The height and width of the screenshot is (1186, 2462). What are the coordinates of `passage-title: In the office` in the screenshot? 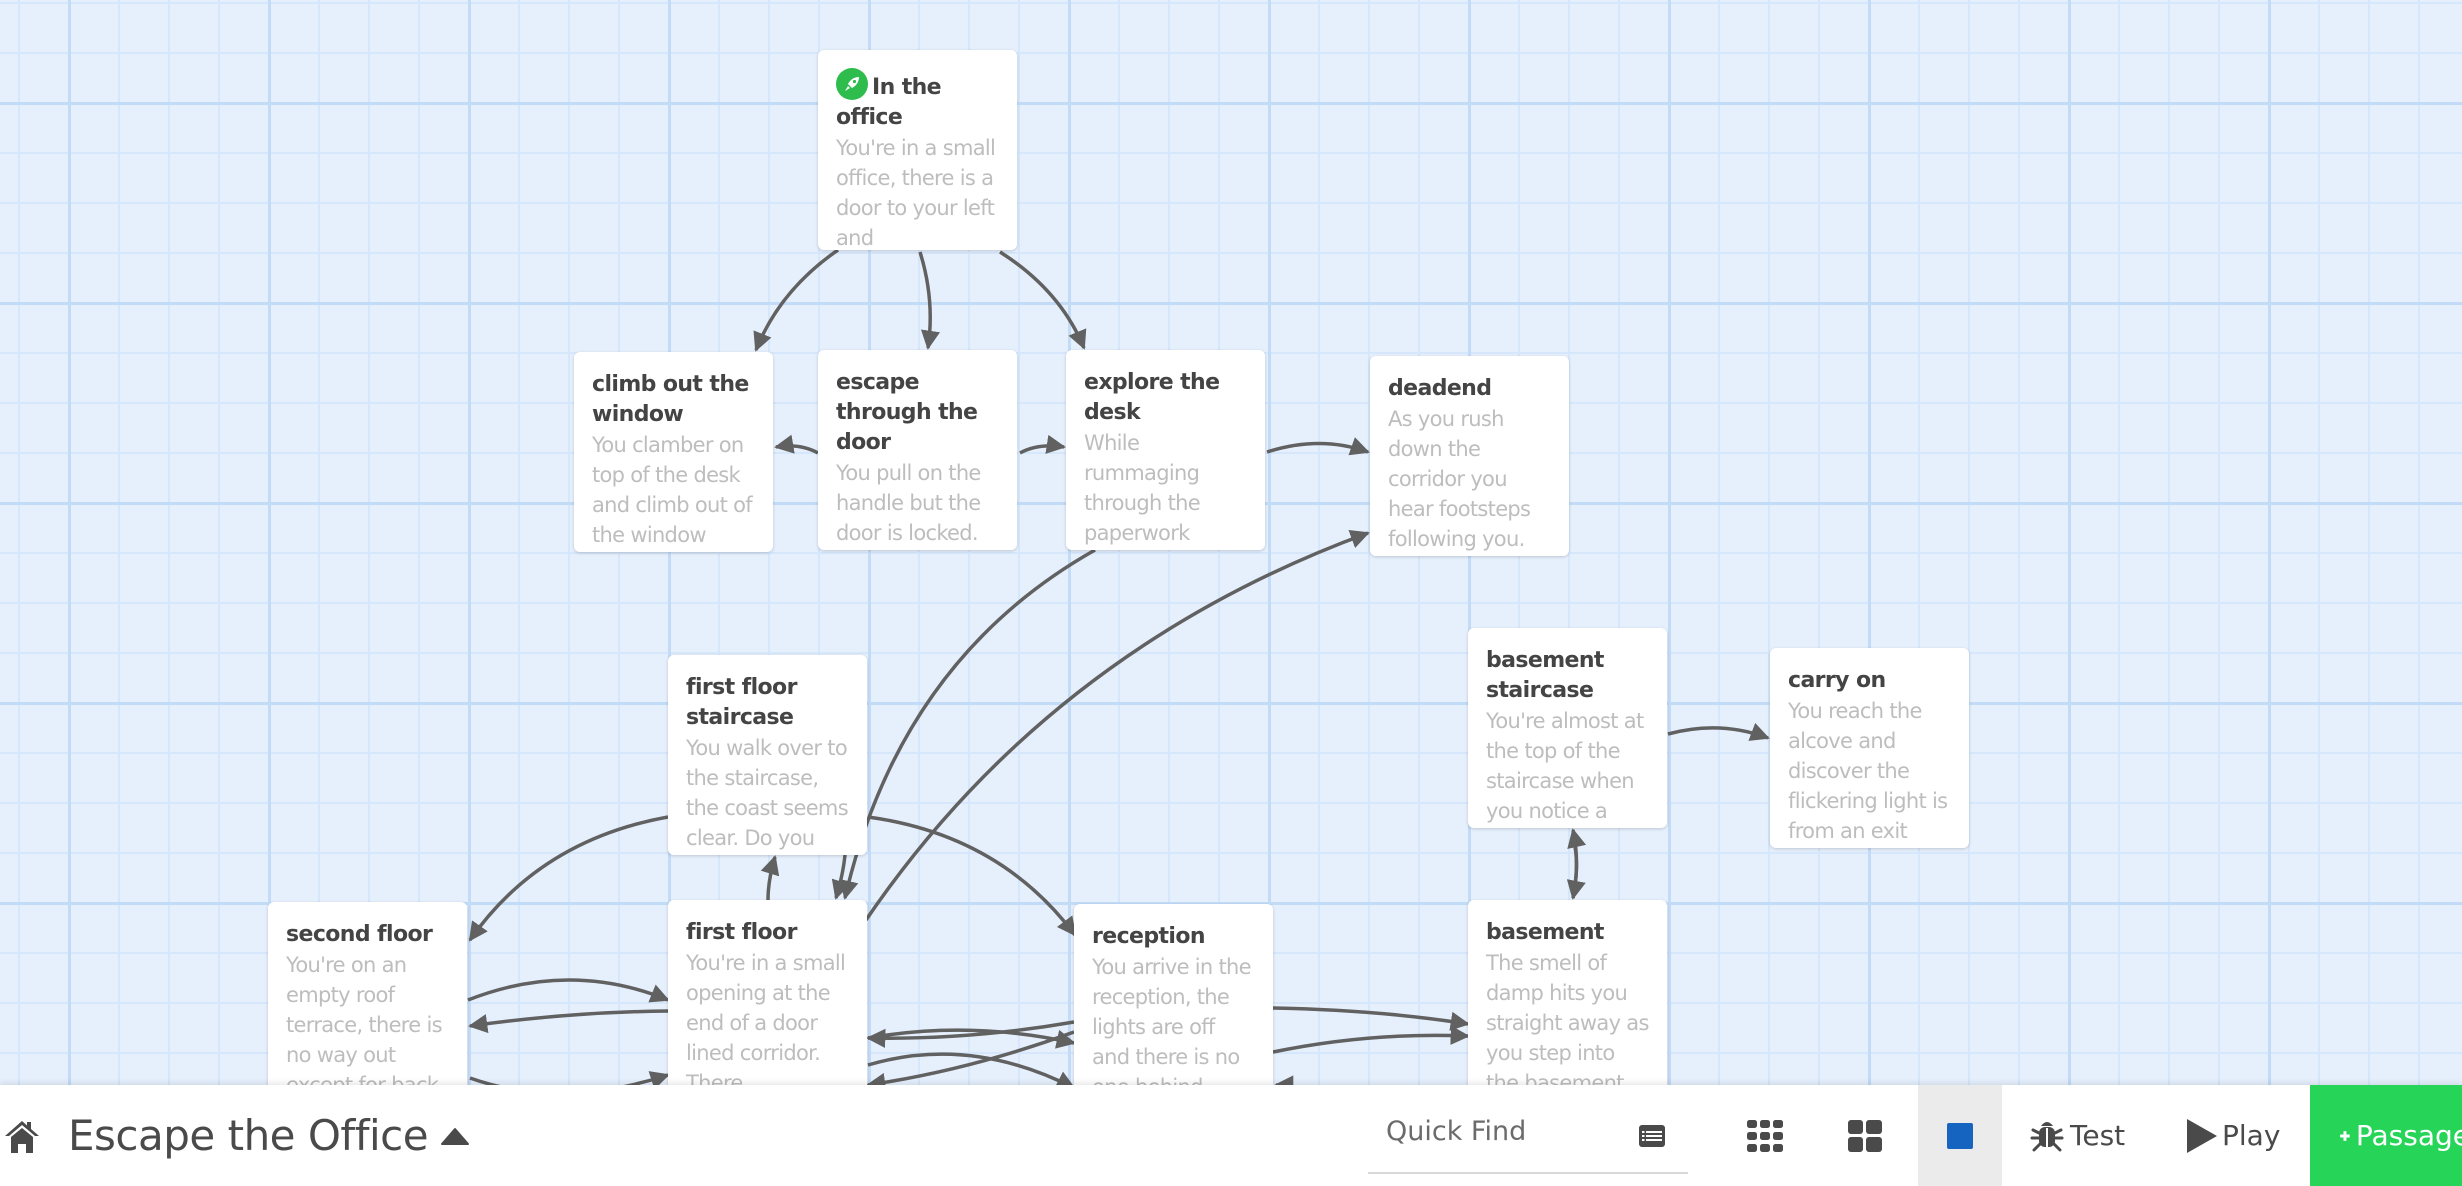 It's located at (918, 100).